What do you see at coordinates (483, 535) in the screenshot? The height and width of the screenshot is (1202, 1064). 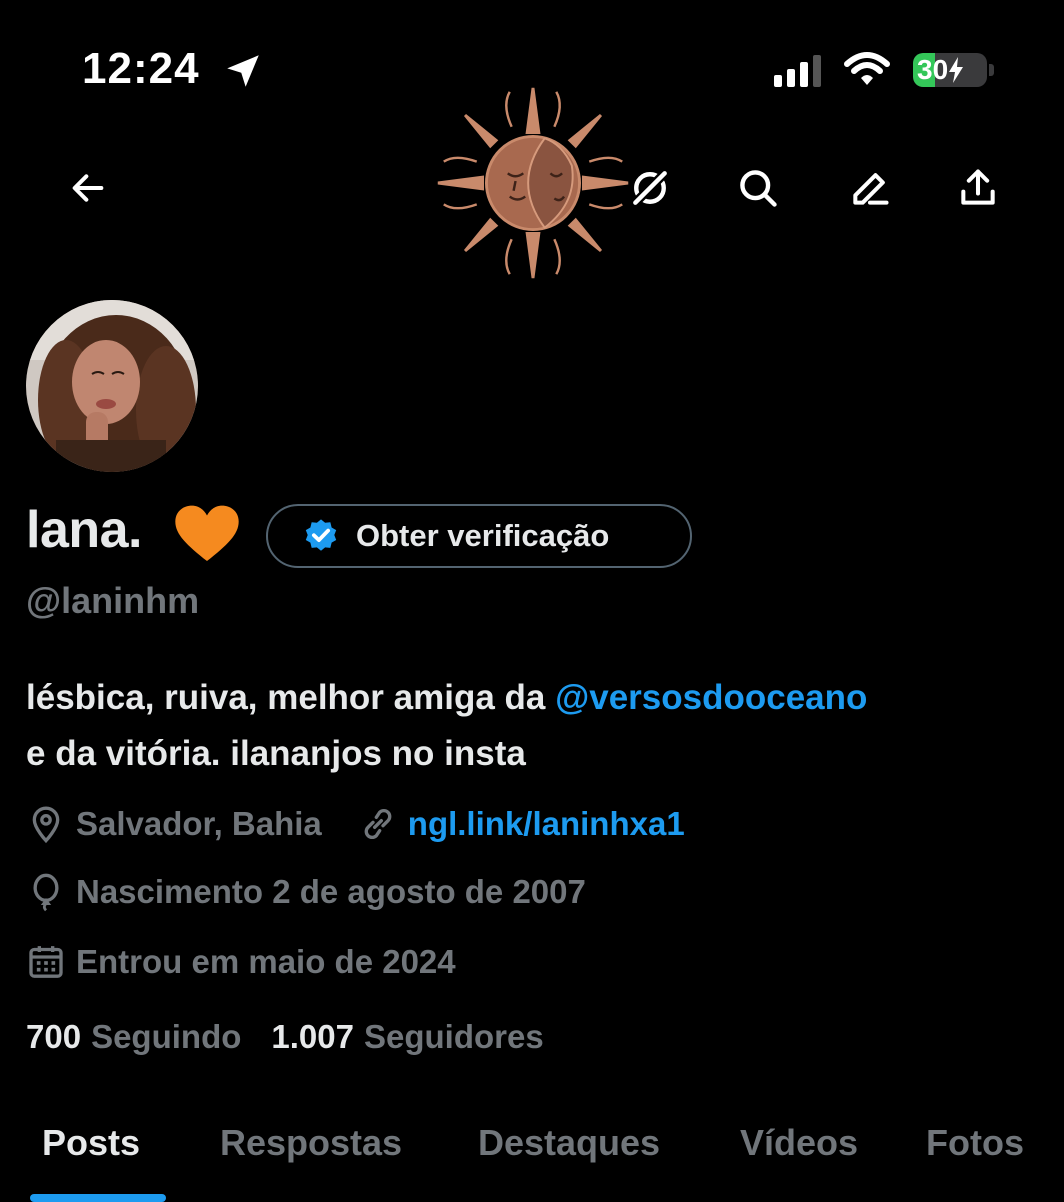 I see `get-verified-label: Obter verificação` at bounding box center [483, 535].